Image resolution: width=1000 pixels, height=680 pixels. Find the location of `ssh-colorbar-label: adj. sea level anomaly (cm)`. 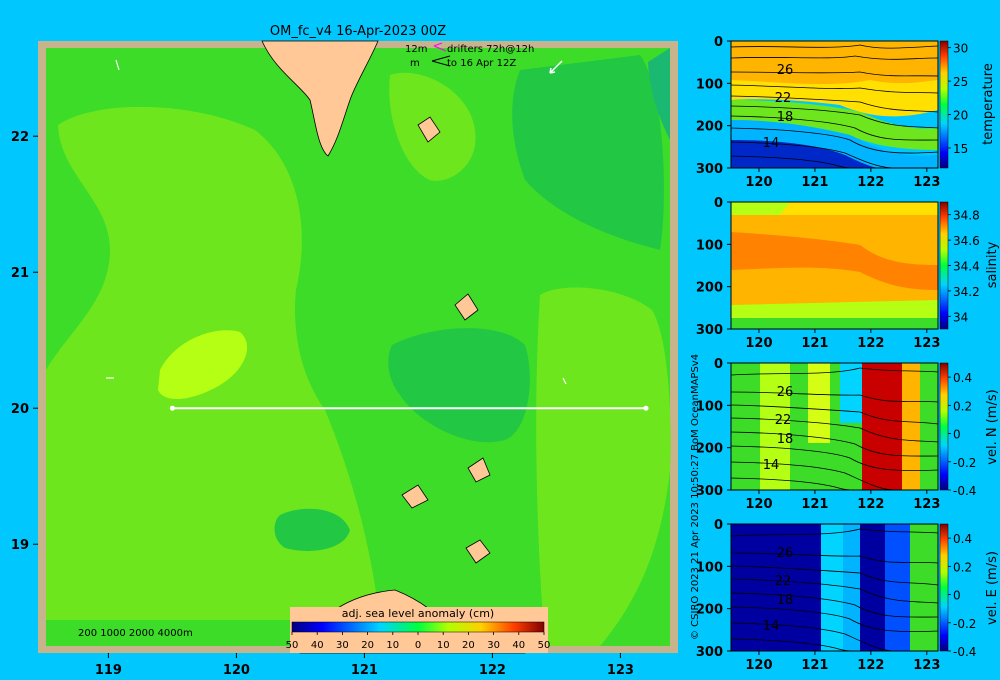

ssh-colorbar-label: adj. sea level anomaly (cm) is located at coordinates (418, 613).